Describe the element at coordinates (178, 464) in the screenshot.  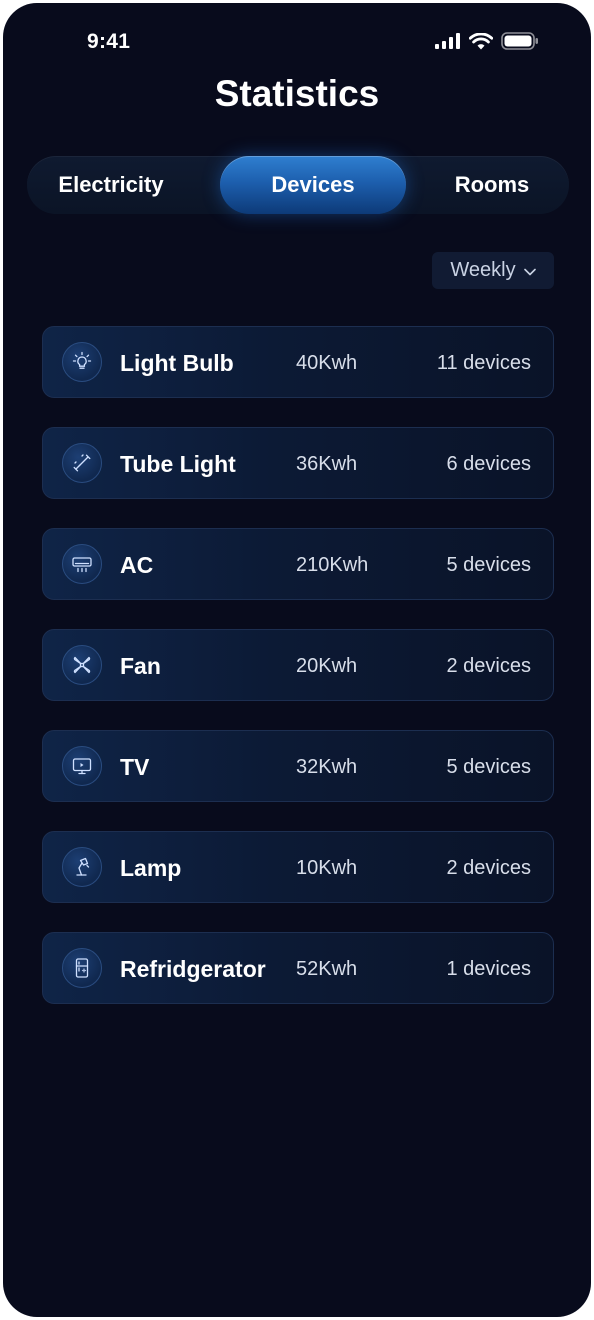
I see `device-name: Tube Light` at that location.